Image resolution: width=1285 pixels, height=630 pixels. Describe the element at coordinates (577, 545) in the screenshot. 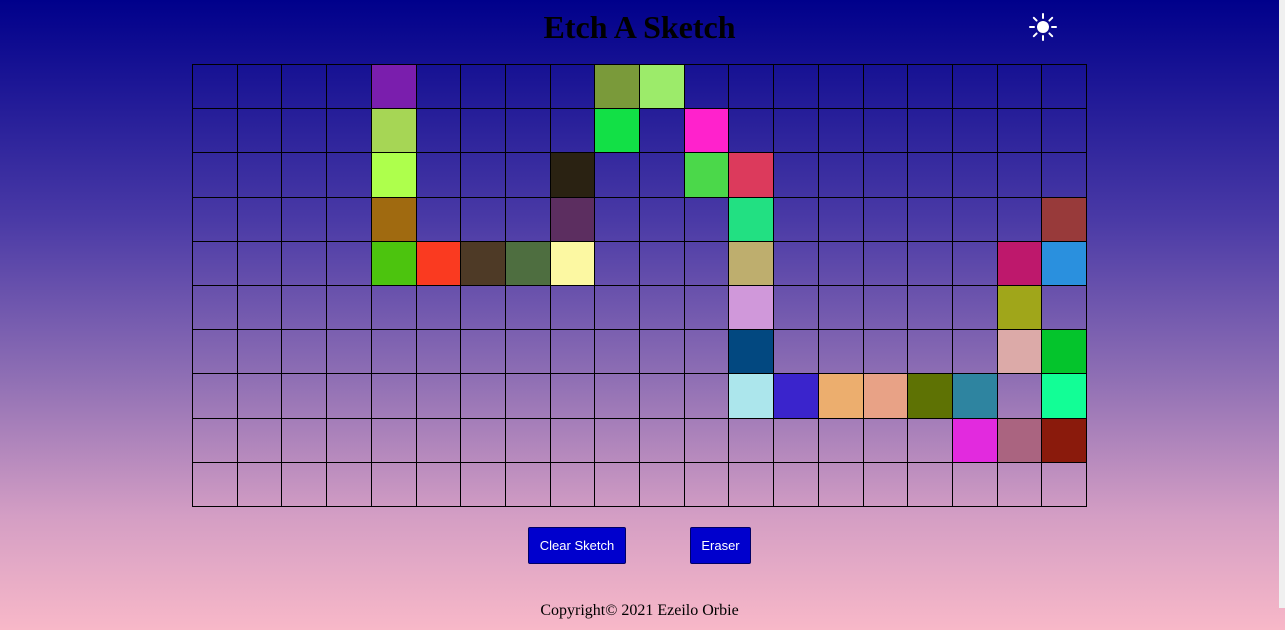

I see `clear-sketch-button: Clear Sketch` at that location.